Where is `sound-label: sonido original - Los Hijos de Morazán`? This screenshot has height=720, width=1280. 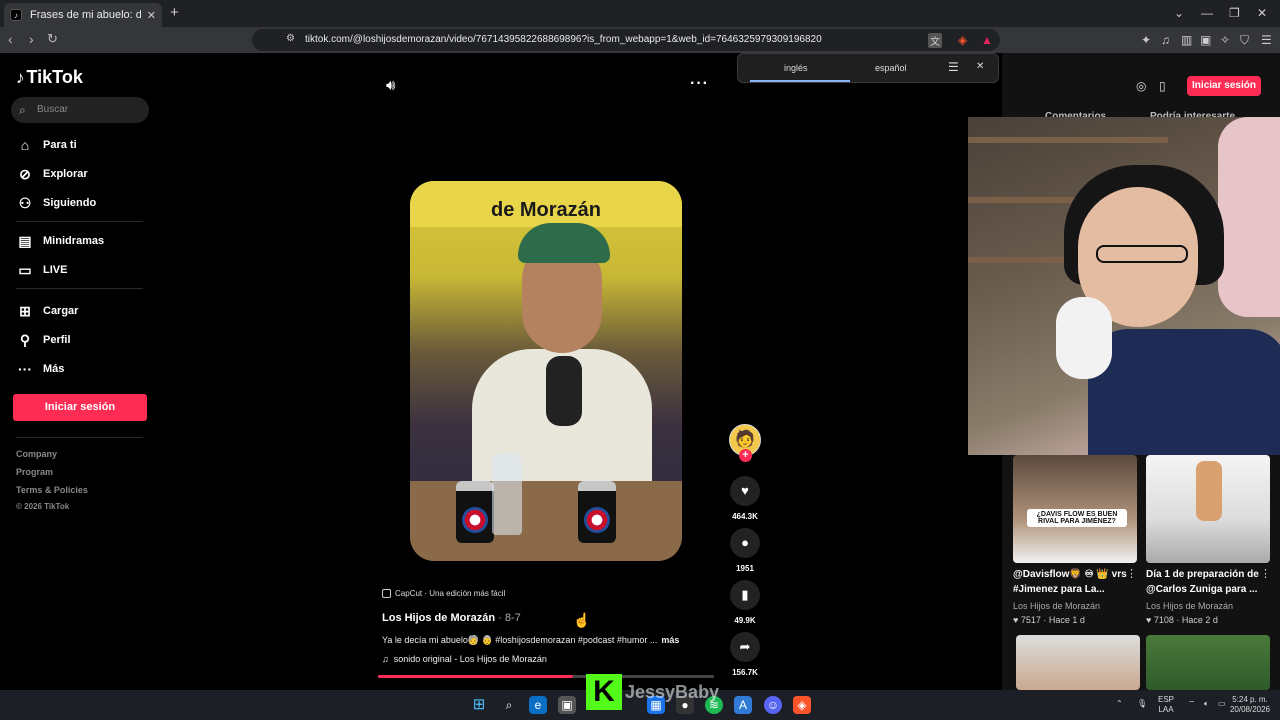 sound-label: sonido original - Los Hijos de Morazán is located at coordinates (470, 659).